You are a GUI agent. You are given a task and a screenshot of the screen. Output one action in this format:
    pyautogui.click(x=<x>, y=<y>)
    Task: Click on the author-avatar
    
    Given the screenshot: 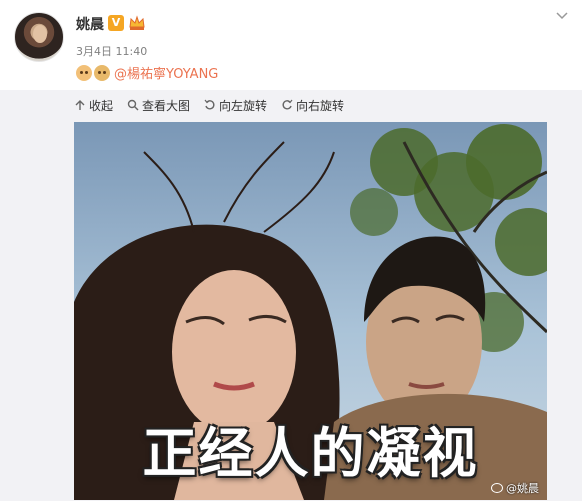 What is the action you would take?
    pyautogui.click(x=39, y=37)
    